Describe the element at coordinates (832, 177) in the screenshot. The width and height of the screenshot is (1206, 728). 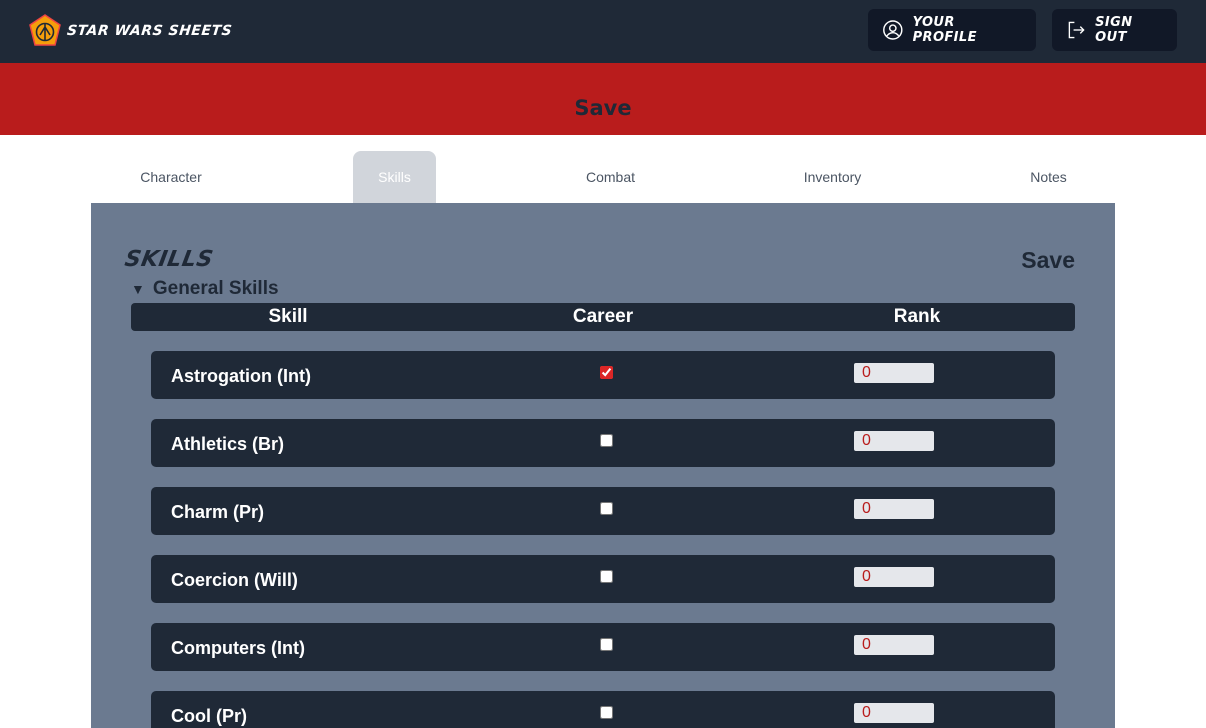
I see `tab-inventory: Inventory` at that location.